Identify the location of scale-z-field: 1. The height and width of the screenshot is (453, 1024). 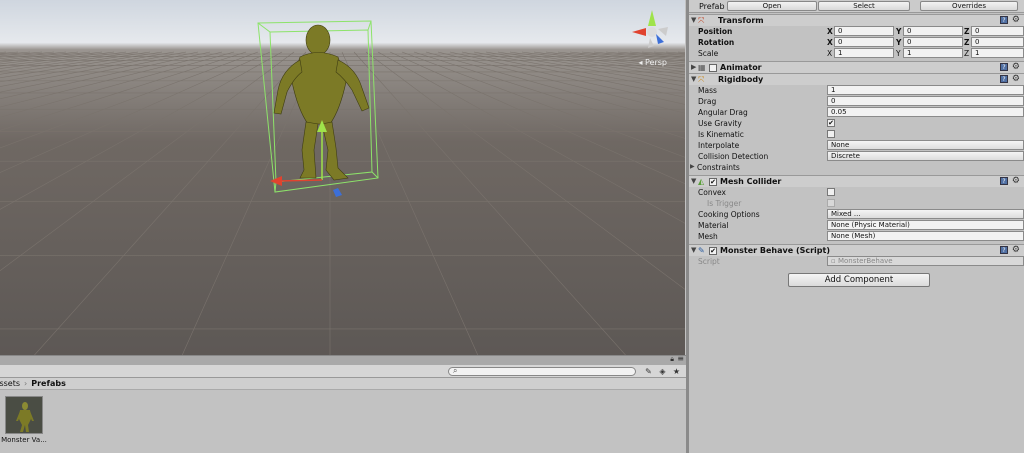
(997, 53).